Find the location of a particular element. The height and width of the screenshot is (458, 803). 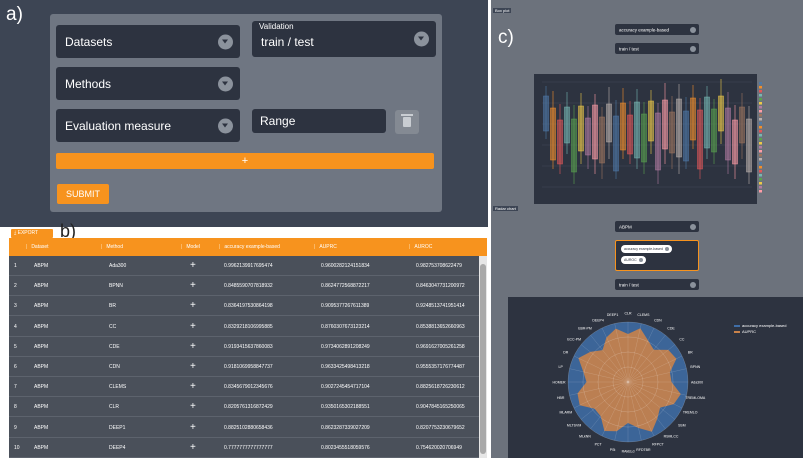

radar-axis-label: MLARM is located at coordinates (565, 412).